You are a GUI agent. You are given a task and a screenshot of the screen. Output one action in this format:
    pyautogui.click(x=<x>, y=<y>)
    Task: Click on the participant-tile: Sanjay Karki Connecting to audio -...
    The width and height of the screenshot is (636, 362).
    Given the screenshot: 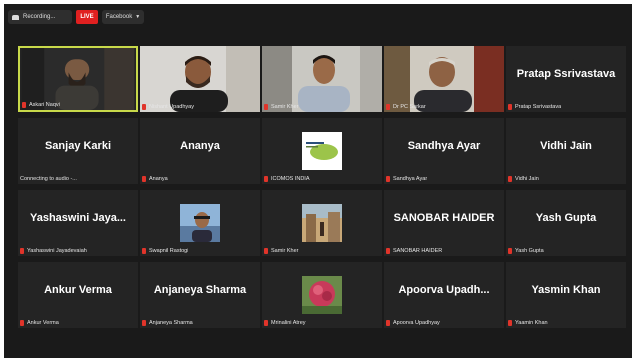 What is the action you would take?
    pyautogui.click(x=78, y=151)
    